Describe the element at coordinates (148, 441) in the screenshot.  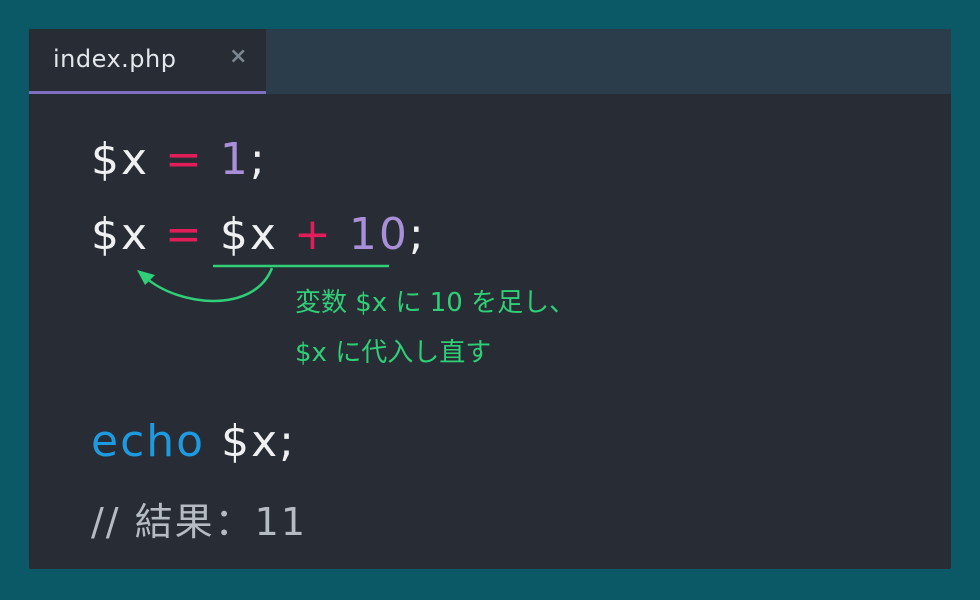
I see `echo-keyword: echo` at that location.